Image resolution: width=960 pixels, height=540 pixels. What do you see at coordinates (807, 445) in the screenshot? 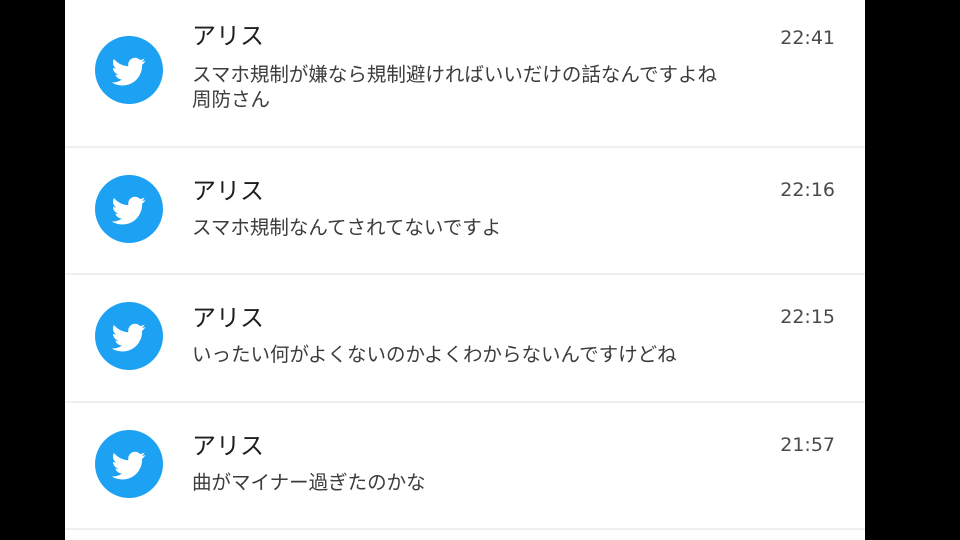
I see `timestamp: 21:57` at bounding box center [807, 445].